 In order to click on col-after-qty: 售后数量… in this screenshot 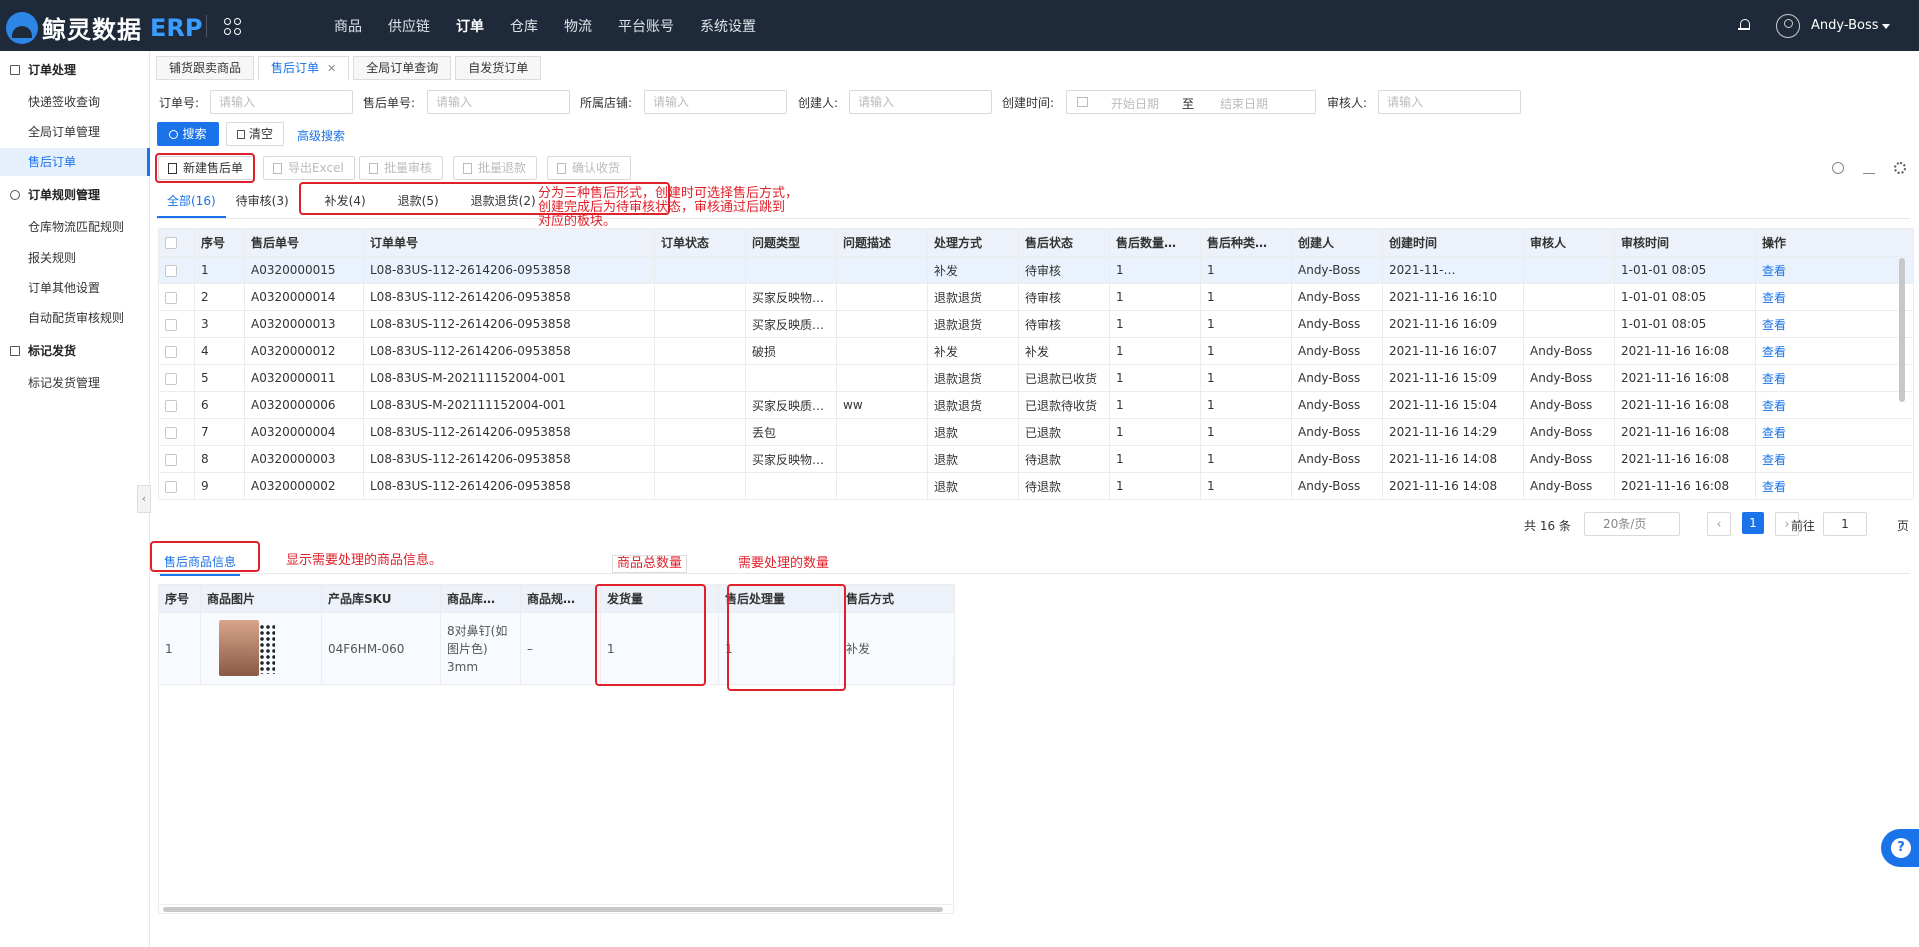, I will do `click(1155, 242)`.